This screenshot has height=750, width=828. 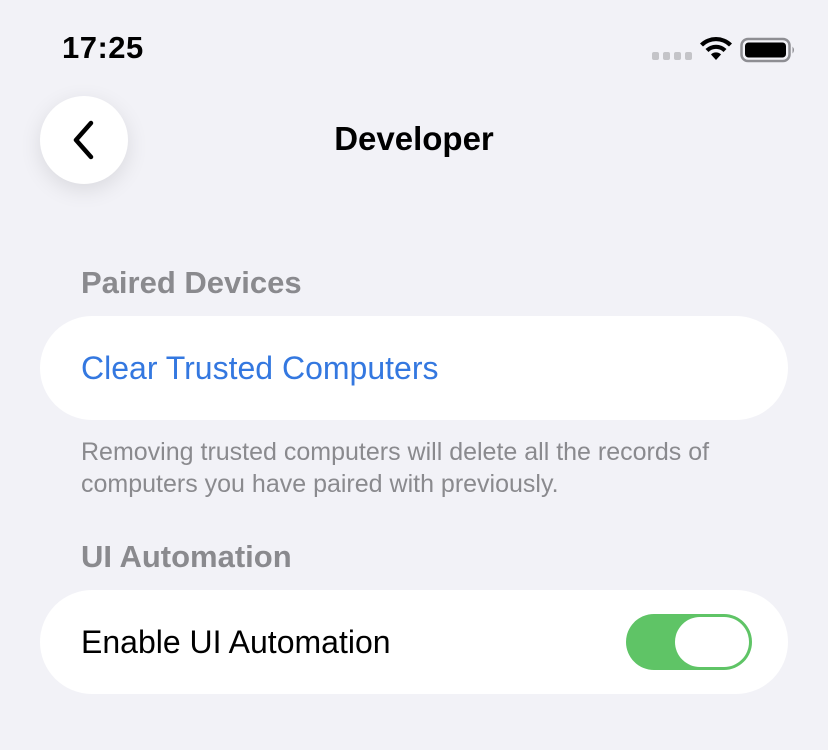 What do you see at coordinates (414, 642) in the screenshot?
I see `enable-ui-automation-row: Enable UI Automation` at bounding box center [414, 642].